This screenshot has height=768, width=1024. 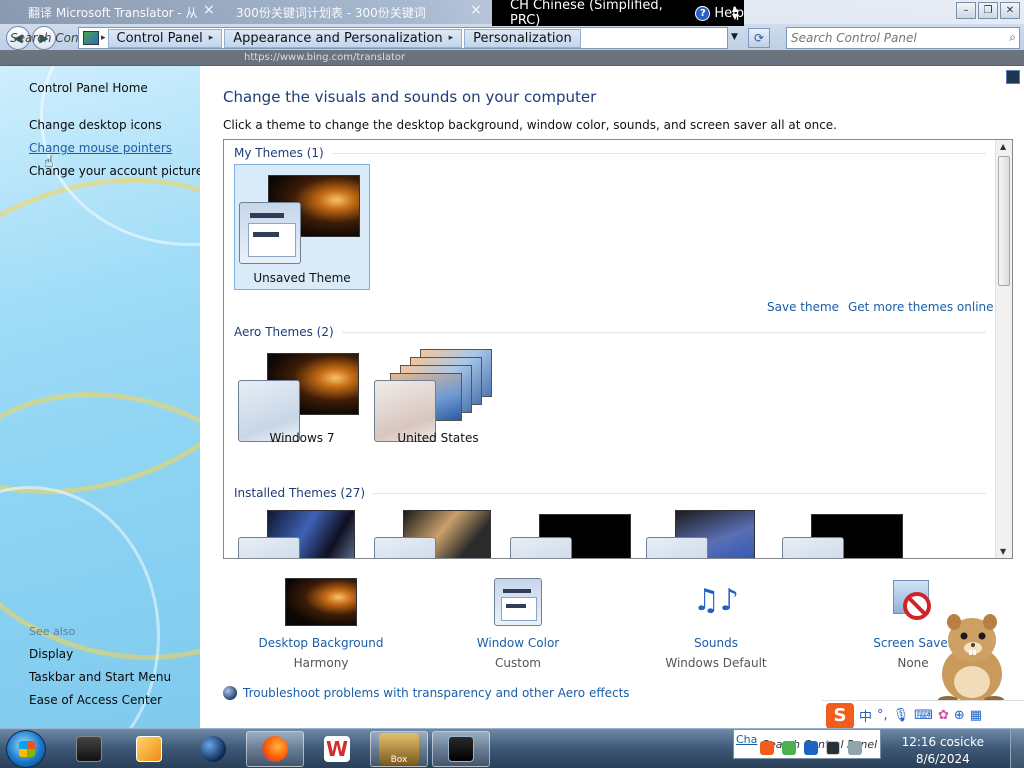 I want to click on show-desktop-button, so click(x=1017, y=748).